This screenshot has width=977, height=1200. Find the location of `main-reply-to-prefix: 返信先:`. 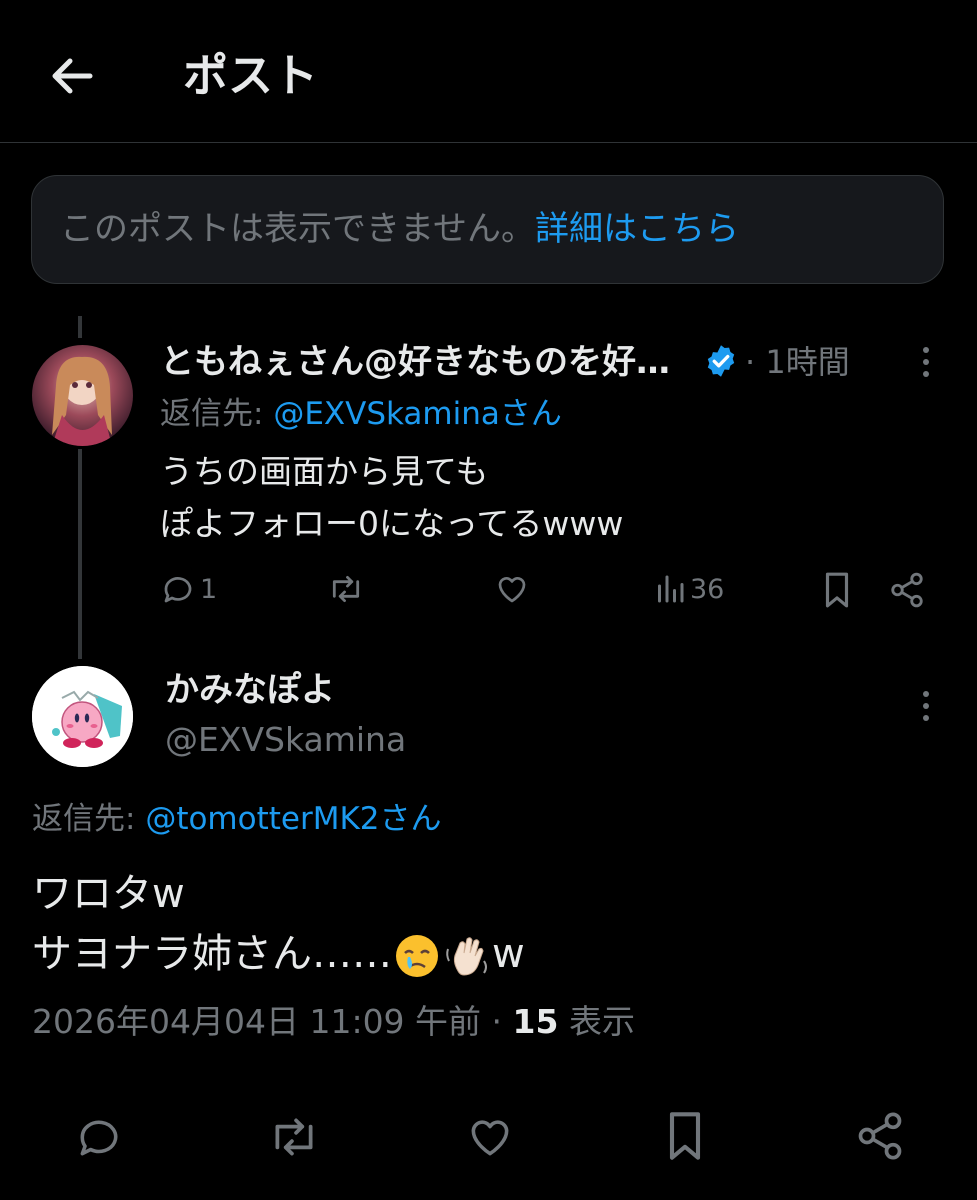

main-reply-to-prefix: 返信先: is located at coordinates (84, 819).